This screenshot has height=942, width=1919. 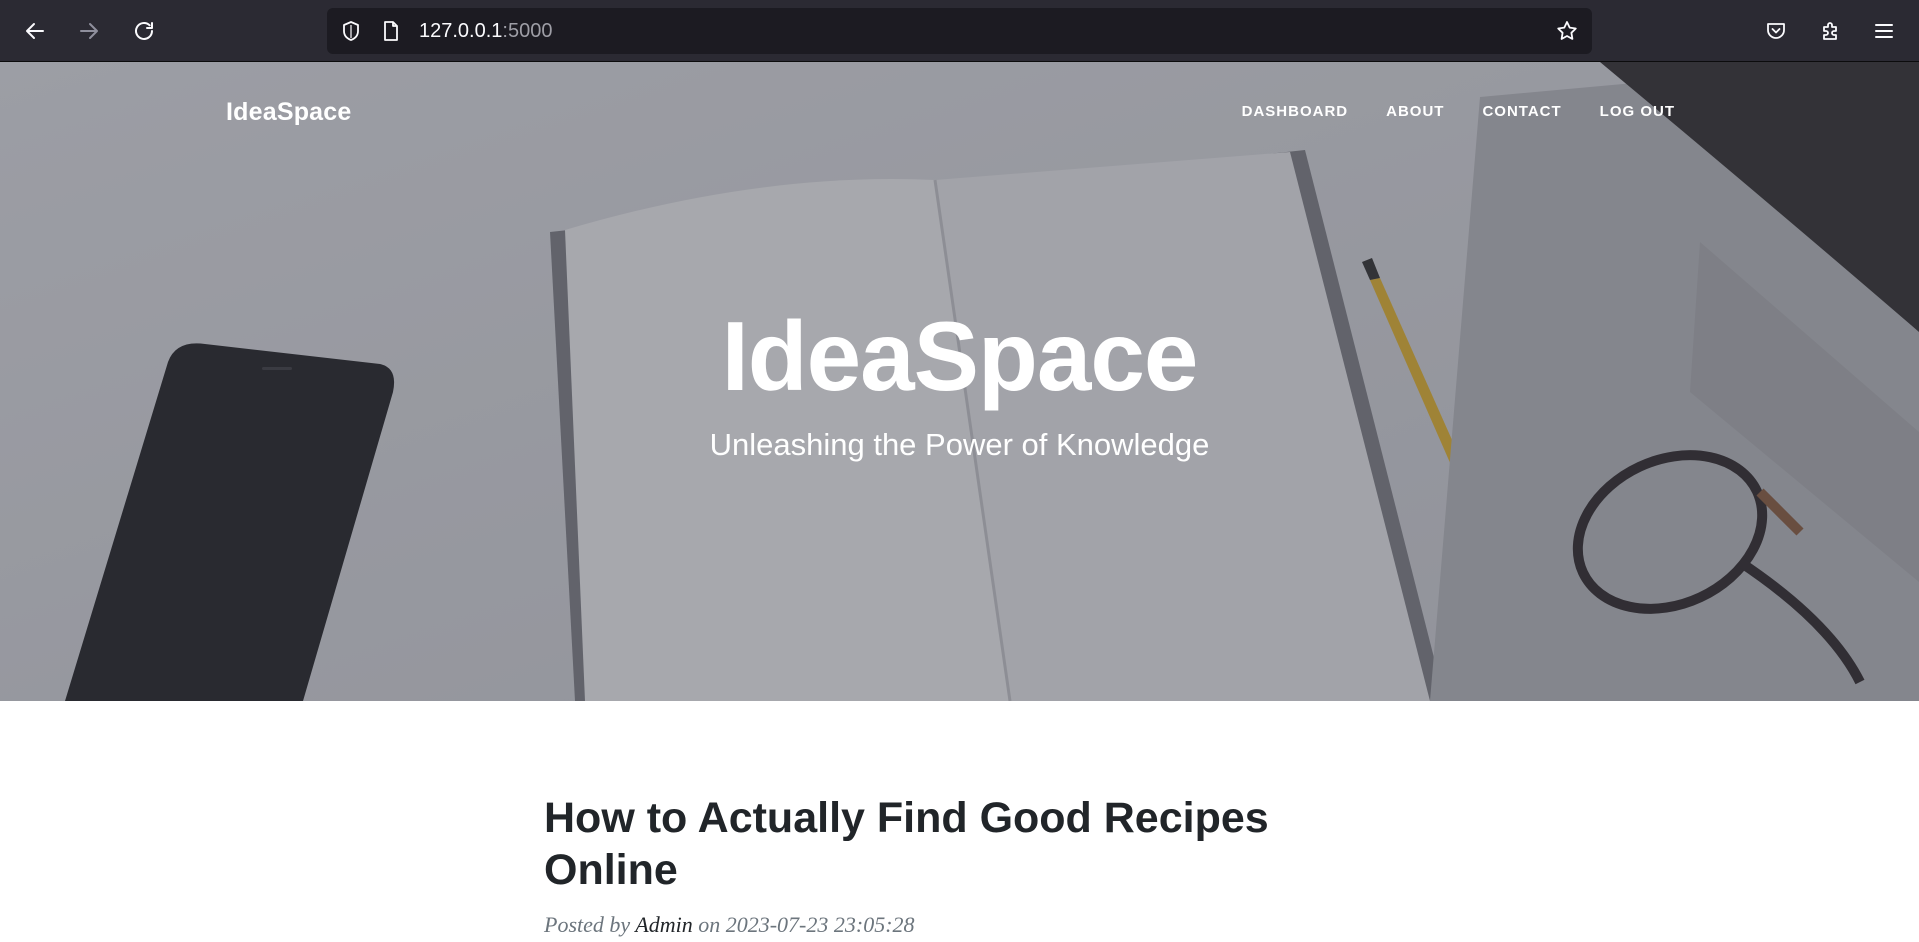 What do you see at coordinates (587, 924) in the screenshot?
I see `posted-by-label: Posted by` at bounding box center [587, 924].